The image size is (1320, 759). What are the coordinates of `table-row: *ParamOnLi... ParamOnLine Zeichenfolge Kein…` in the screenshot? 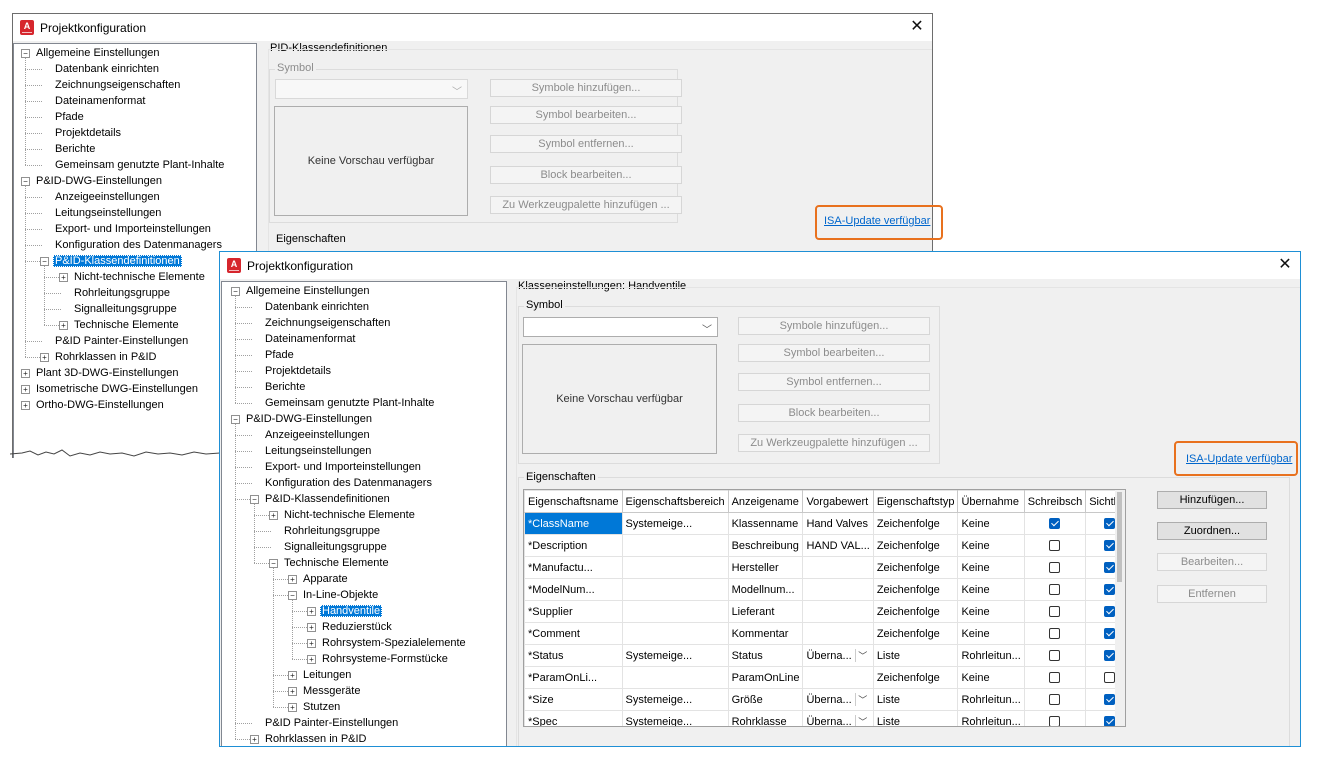 It's located at (824, 677).